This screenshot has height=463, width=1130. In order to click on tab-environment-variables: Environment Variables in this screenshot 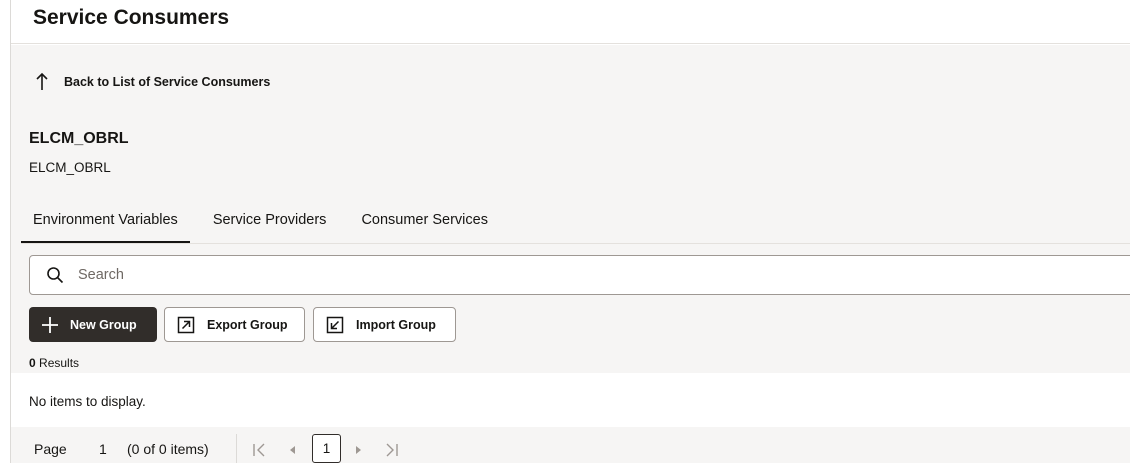, I will do `click(105, 224)`.